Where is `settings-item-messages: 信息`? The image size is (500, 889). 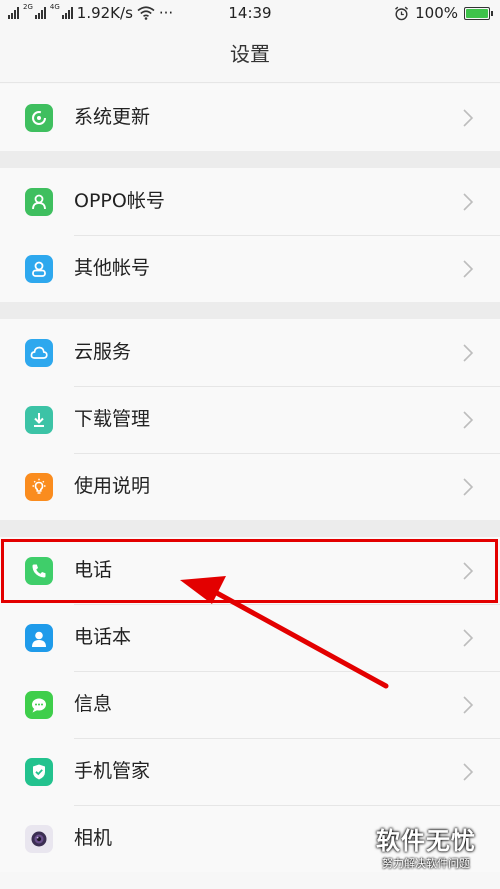
settings-item-messages: 信息 is located at coordinates (250, 704).